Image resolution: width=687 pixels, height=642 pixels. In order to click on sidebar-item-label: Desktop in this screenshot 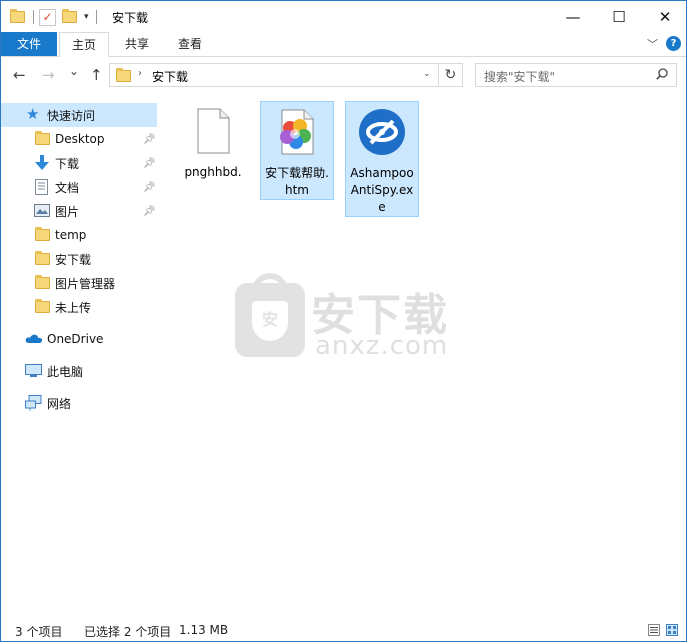, I will do `click(80, 139)`.